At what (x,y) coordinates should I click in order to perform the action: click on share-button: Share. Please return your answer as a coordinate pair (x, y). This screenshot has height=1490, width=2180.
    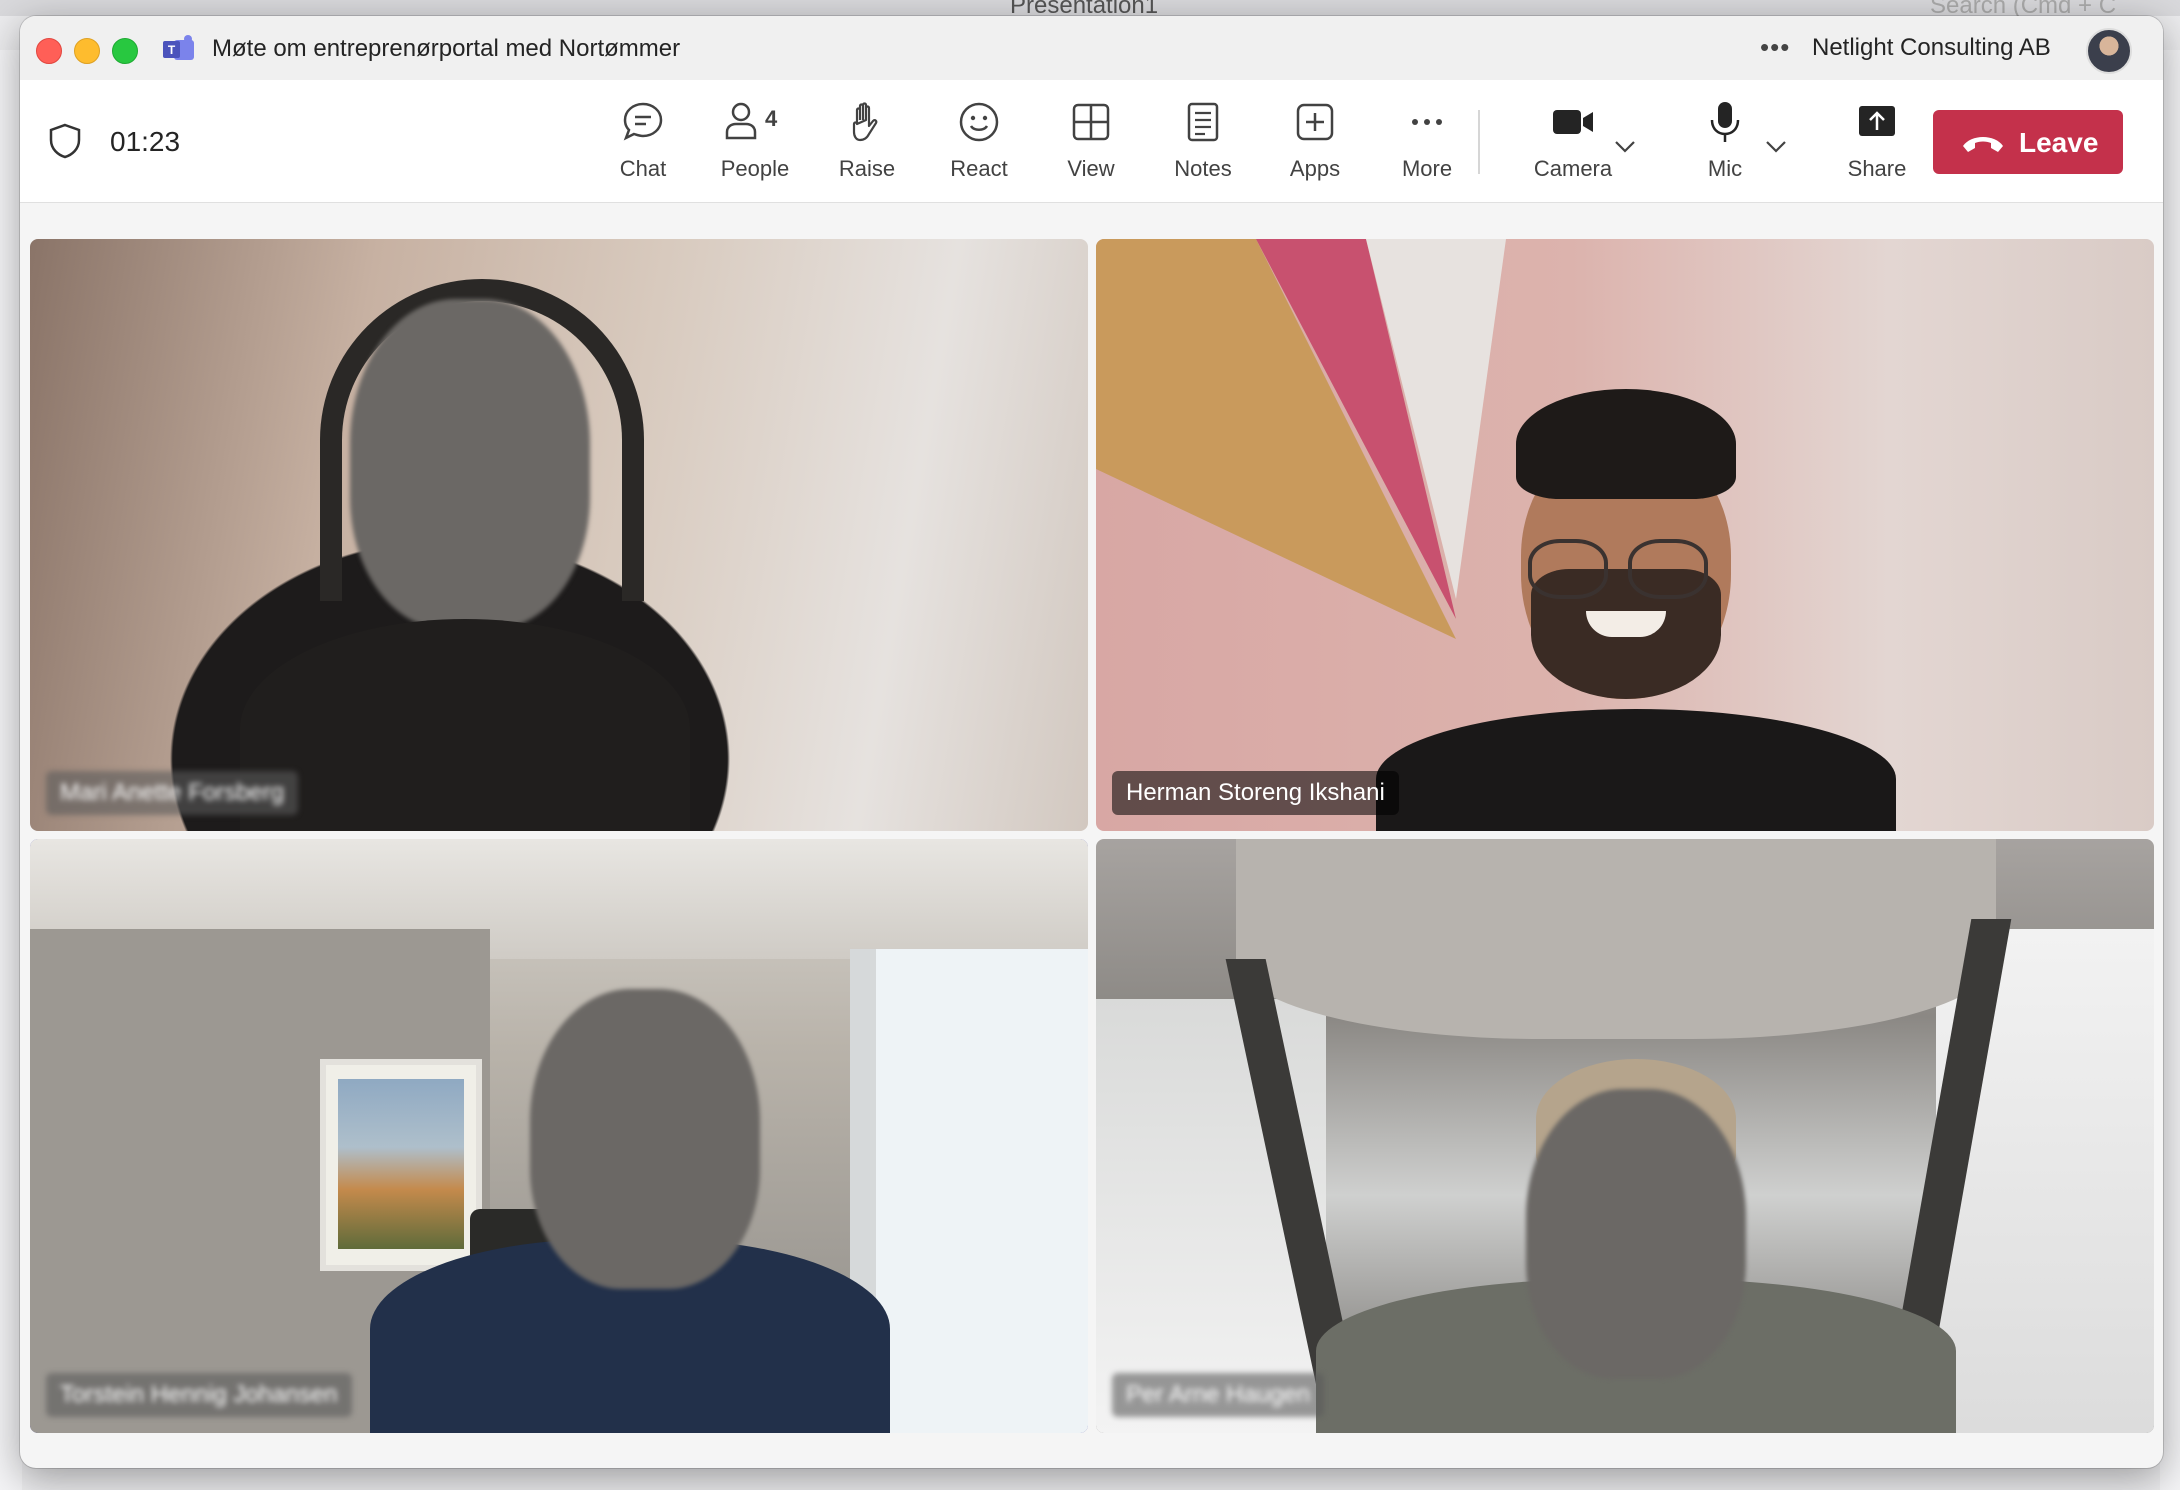
    Looking at the image, I should click on (1877, 145).